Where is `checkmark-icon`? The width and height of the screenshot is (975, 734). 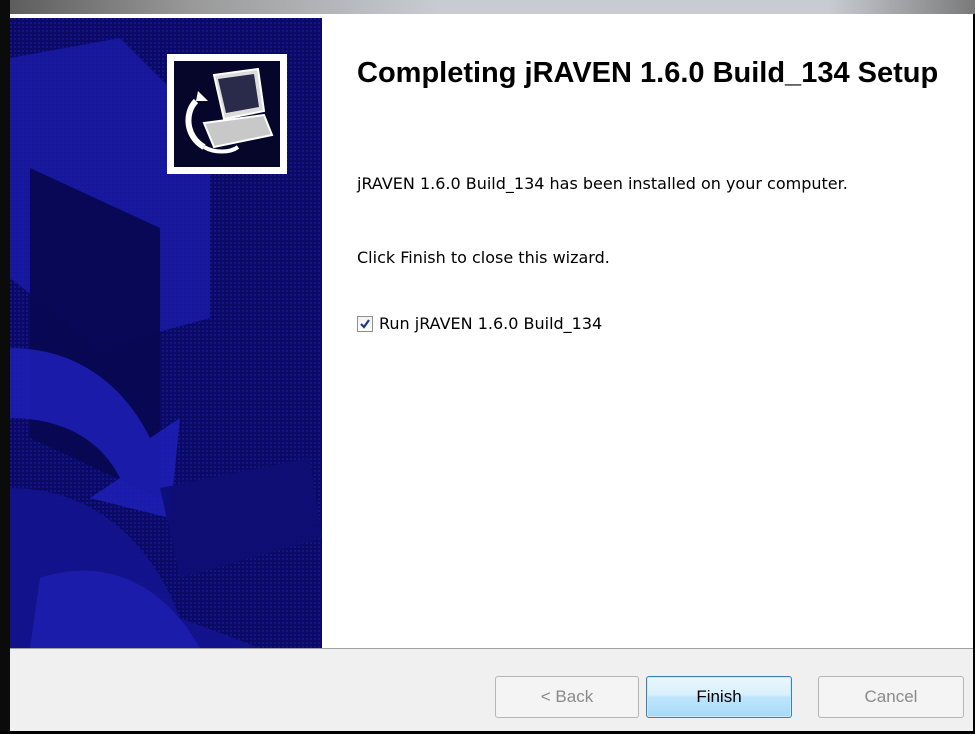
checkmark-icon is located at coordinates (365, 323).